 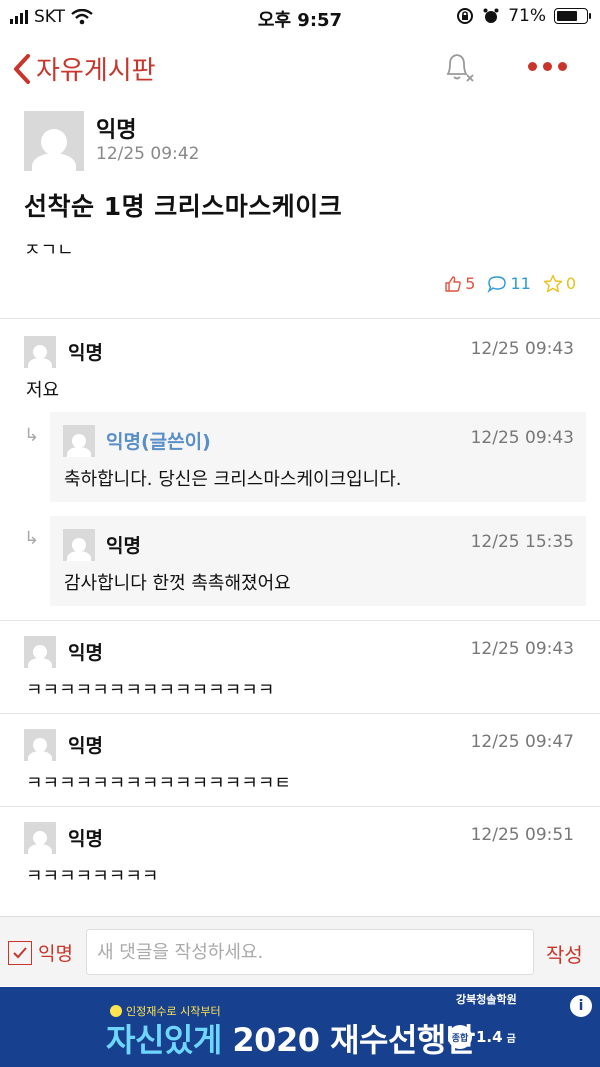 What do you see at coordinates (158, 783) in the screenshot?
I see `comment-text: ㅋㅋㅋㅋㅋㅋㅋㅋㅋㅋㅋㅋㅋㅋㅋㅌ` at bounding box center [158, 783].